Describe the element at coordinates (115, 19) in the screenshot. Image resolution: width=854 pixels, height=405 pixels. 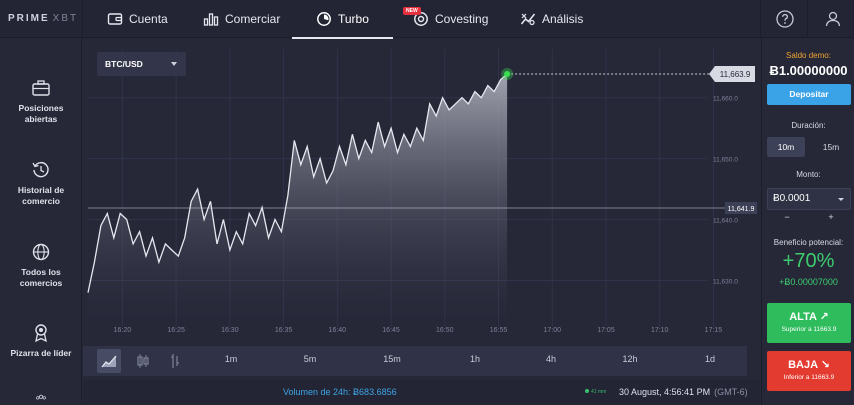
I see `wallet-icon` at that location.